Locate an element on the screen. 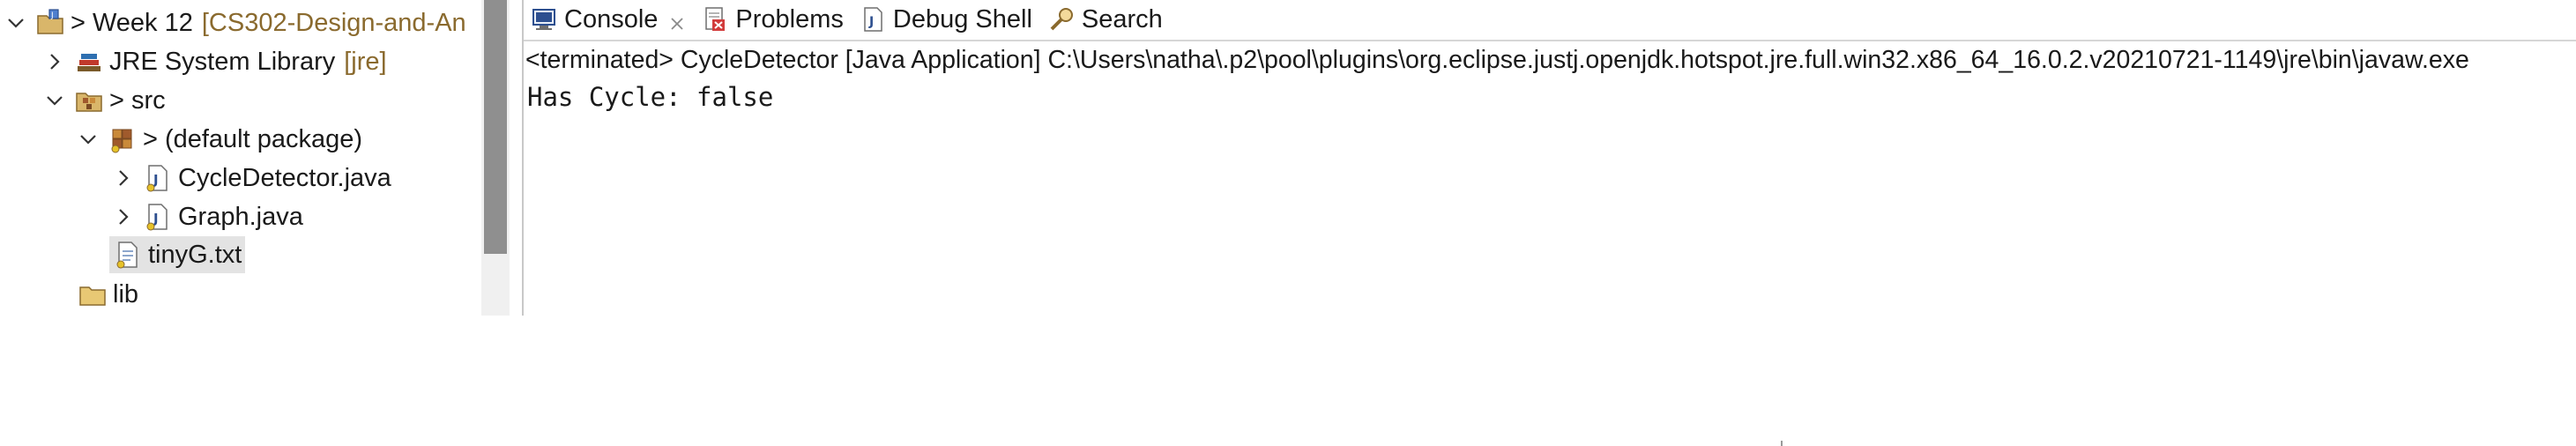 The image size is (2576, 446). tab-label: Console is located at coordinates (611, 18).